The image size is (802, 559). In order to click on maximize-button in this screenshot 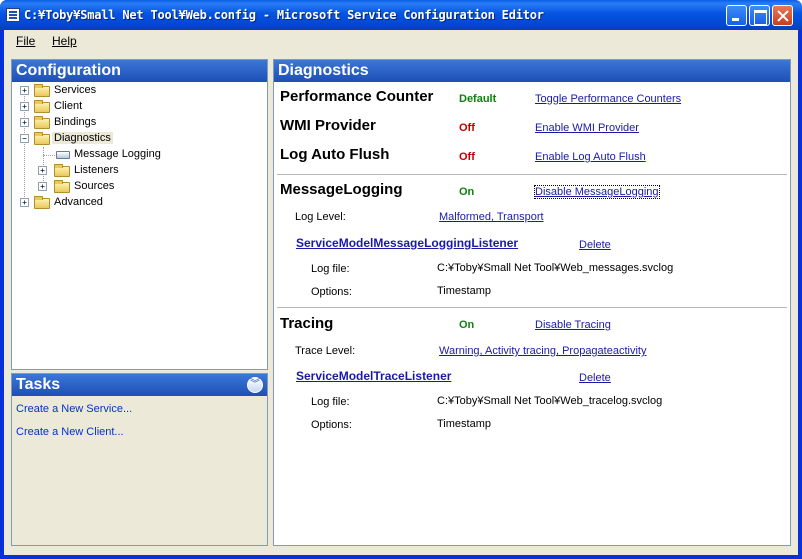, I will do `click(759, 15)`.